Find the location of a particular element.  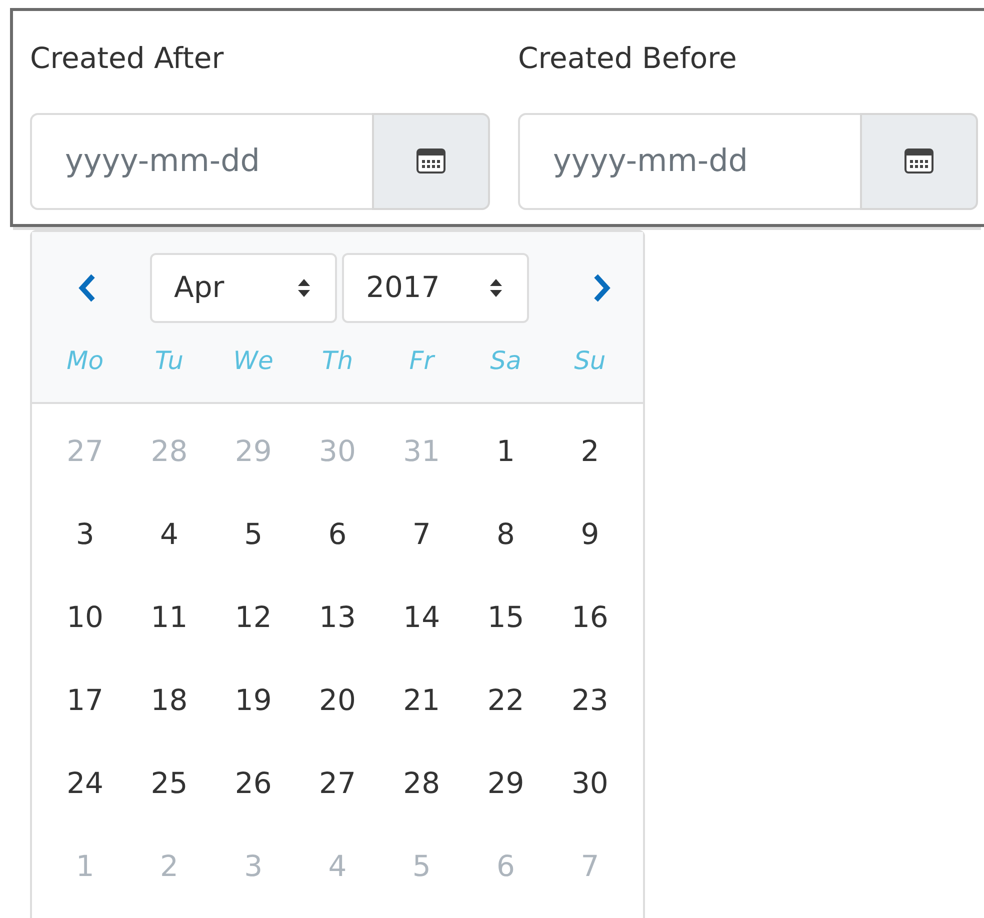

day-cell: 10 is located at coordinates (85, 617).